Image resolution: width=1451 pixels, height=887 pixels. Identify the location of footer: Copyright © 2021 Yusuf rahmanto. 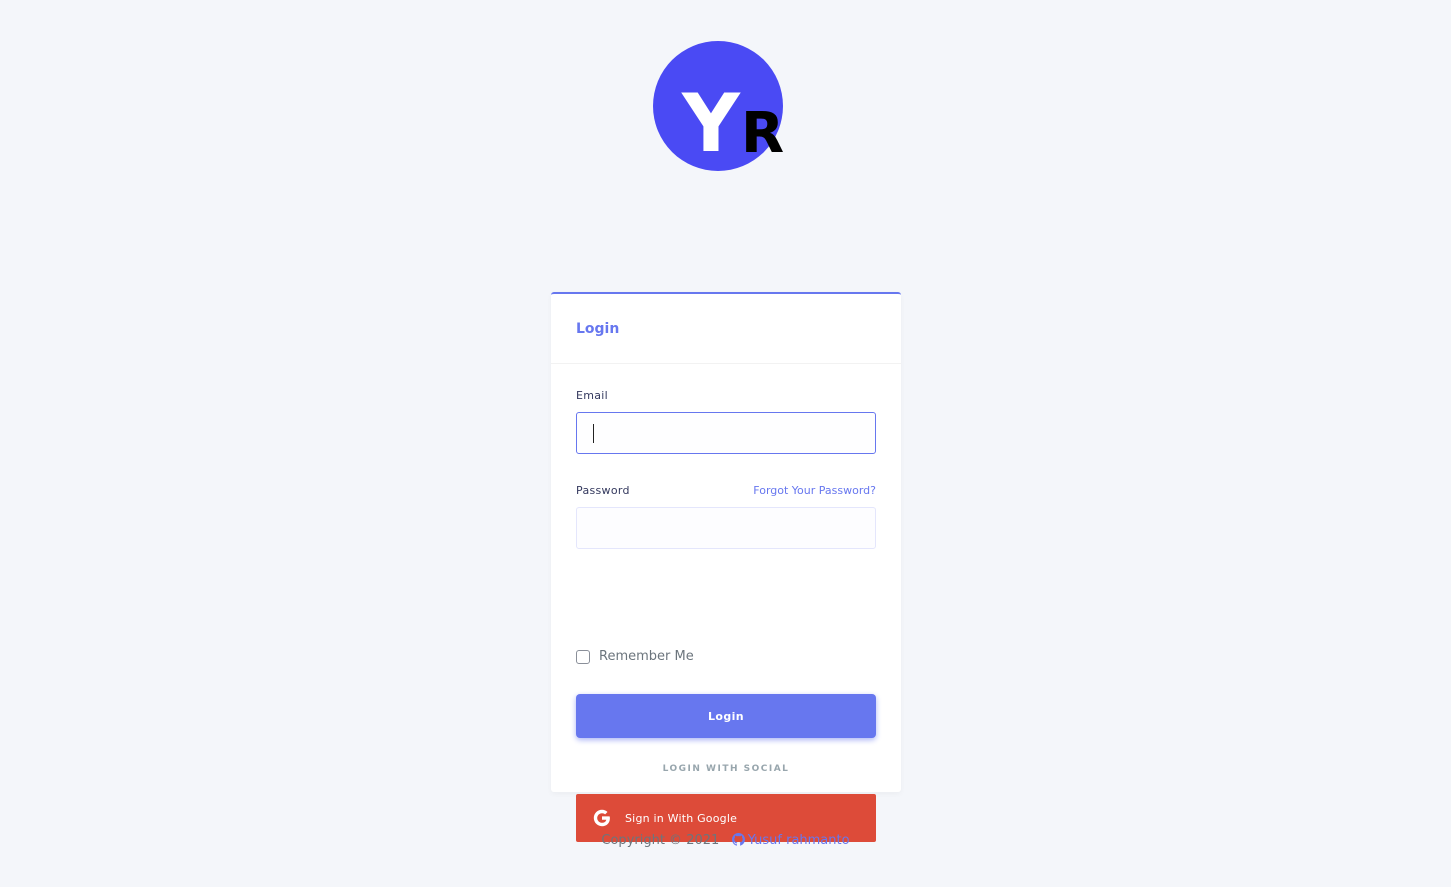
(725, 840).